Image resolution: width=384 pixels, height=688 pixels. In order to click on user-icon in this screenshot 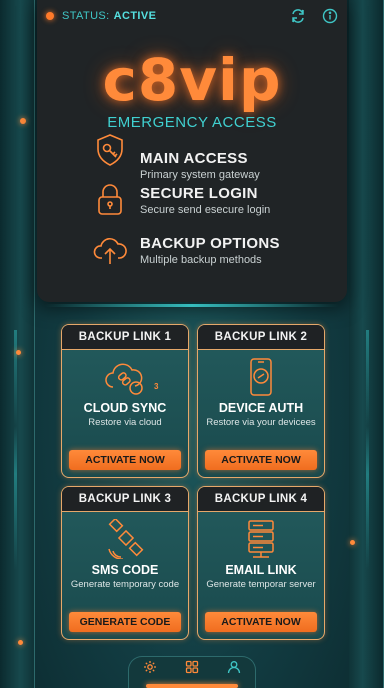, I will do `click(234, 667)`.